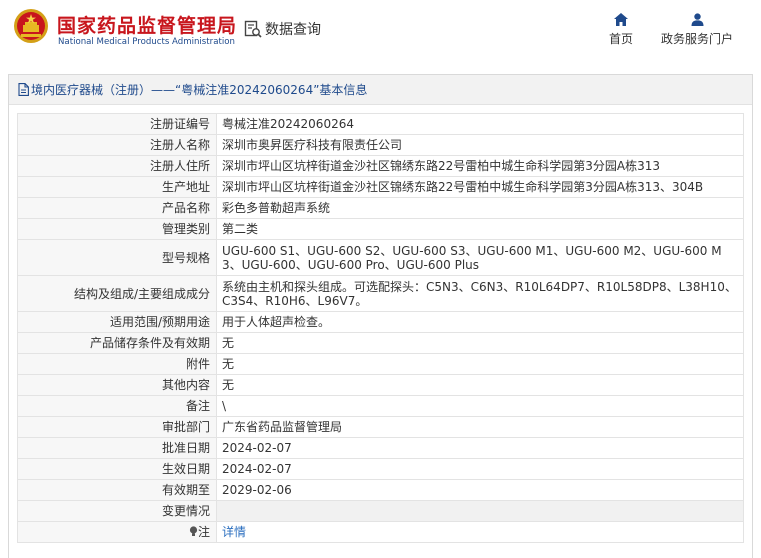 This screenshot has height=558, width=761. What do you see at coordinates (117, 229) in the screenshot?
I see `field-label: 管理类别` at bounding box center [117, 229].